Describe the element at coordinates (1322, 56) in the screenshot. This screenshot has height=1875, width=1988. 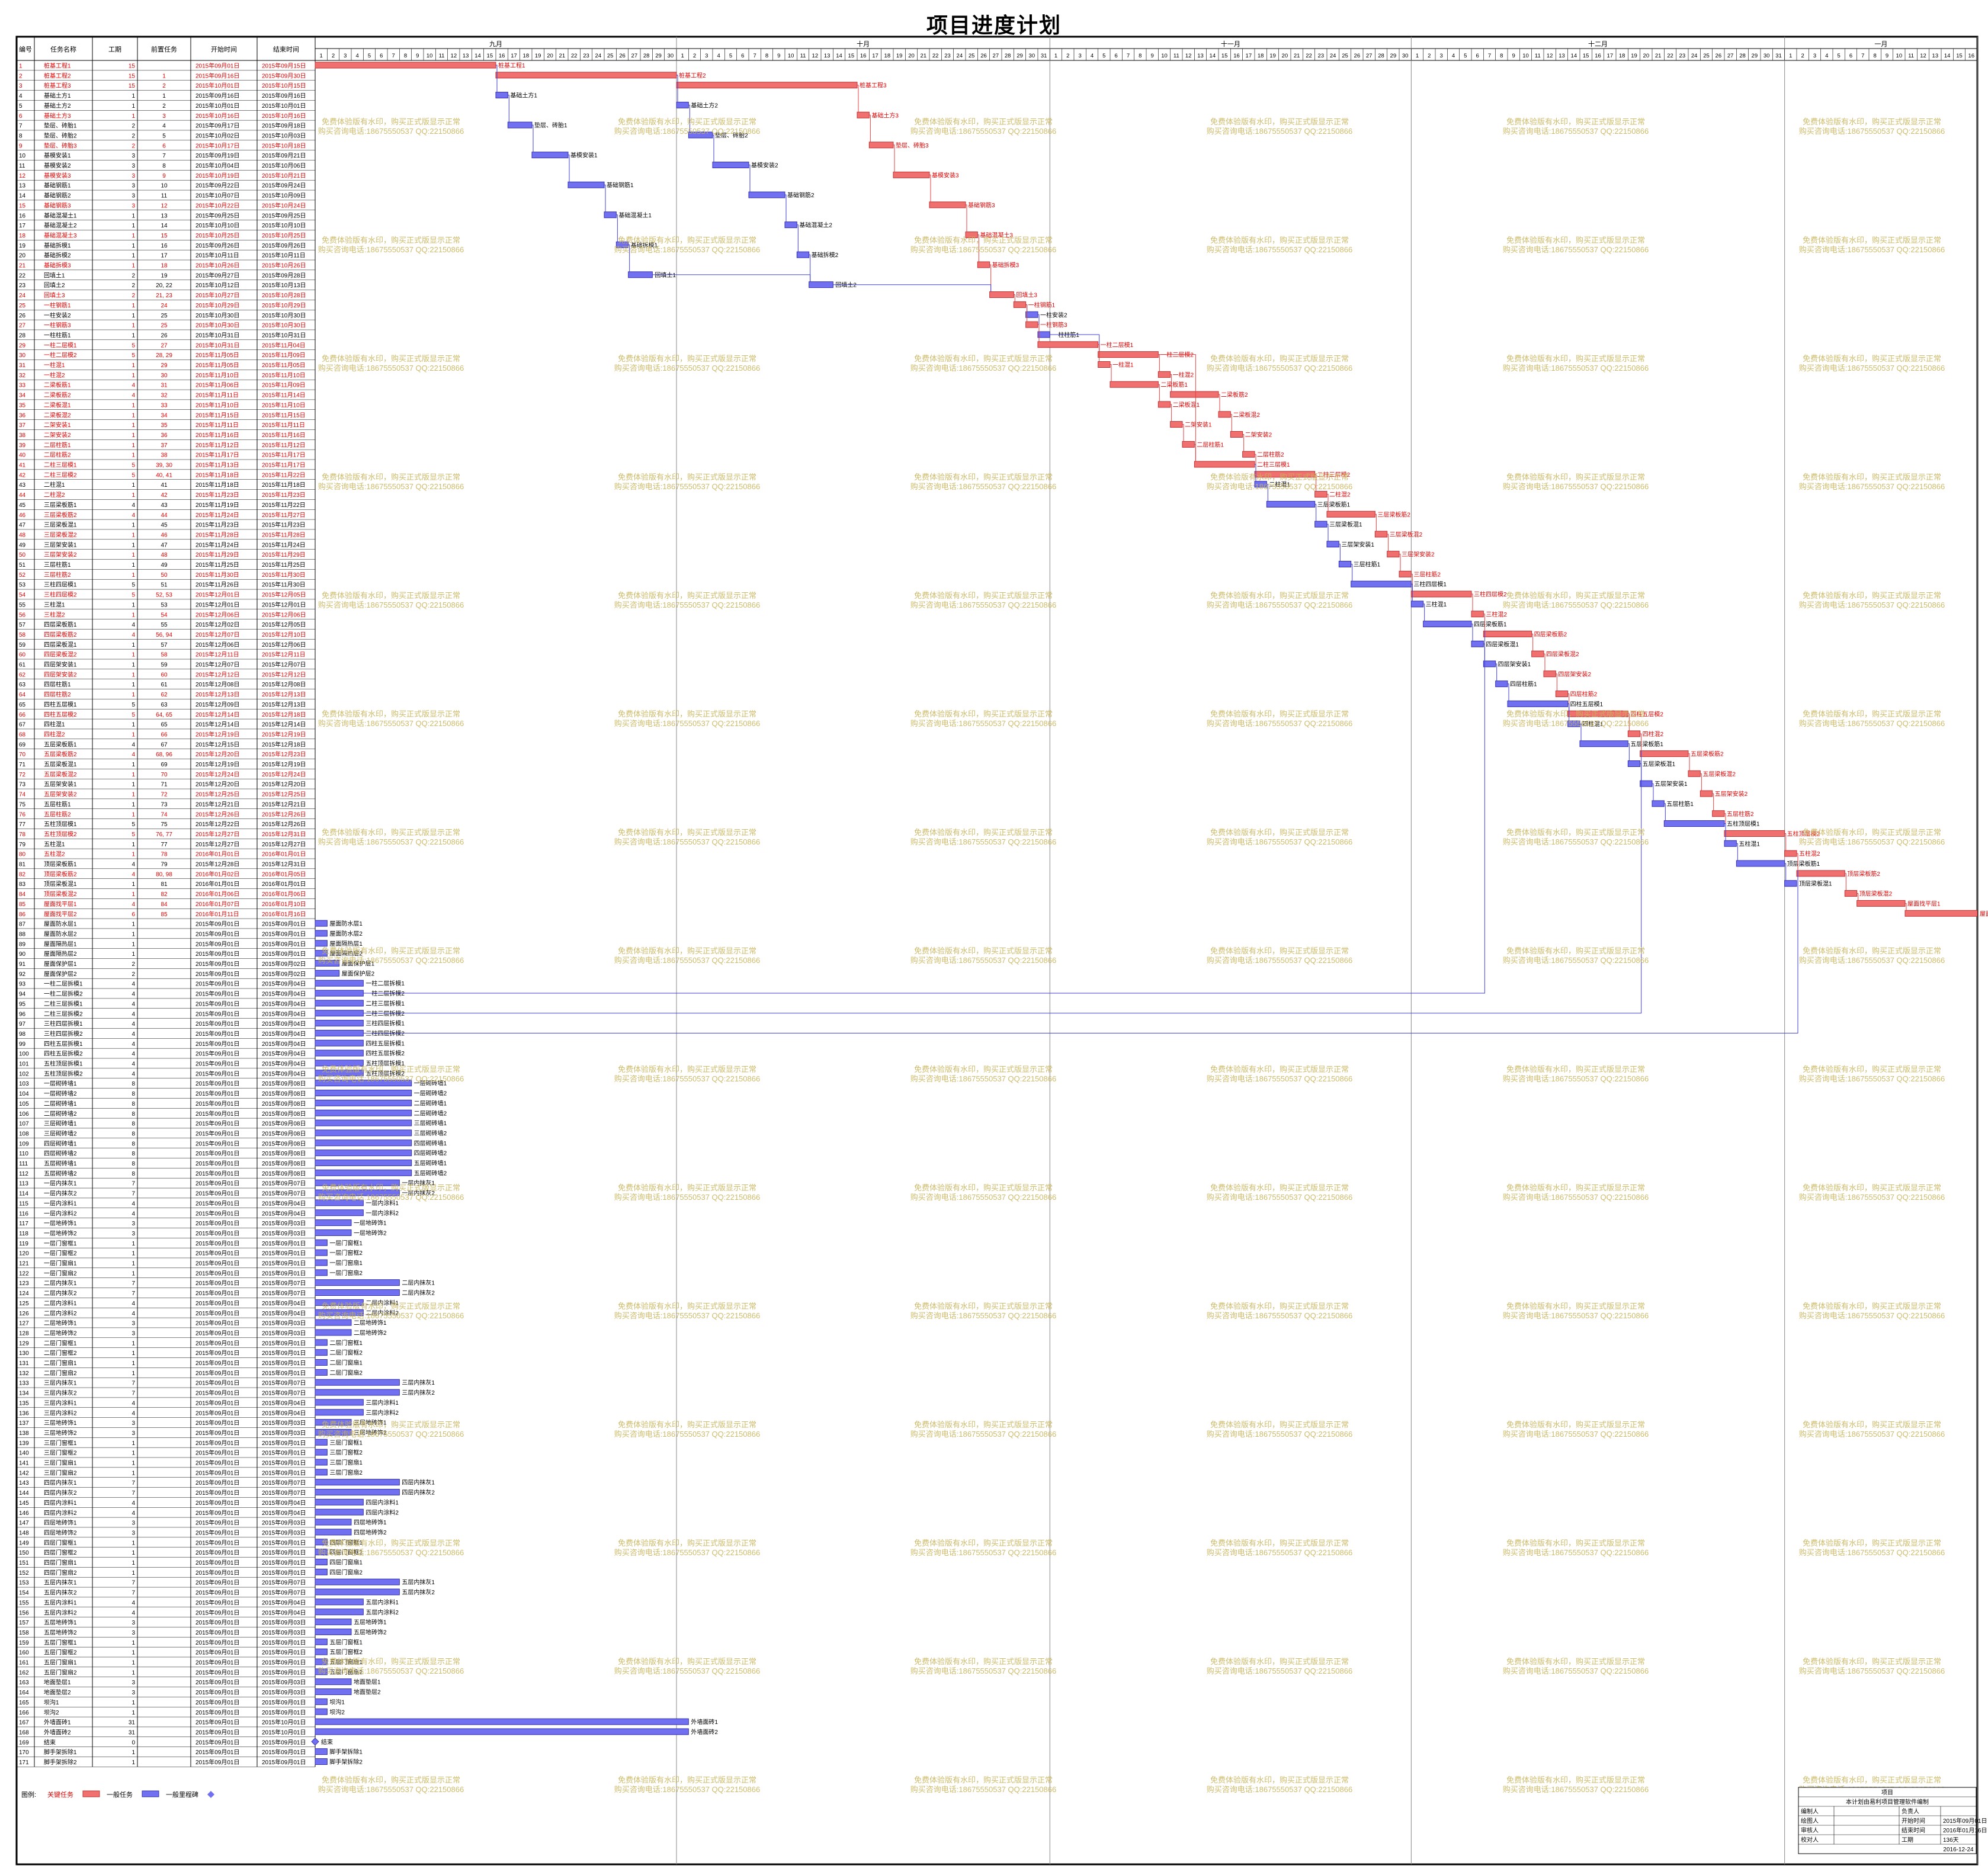
I see `day-label: 23` at that location.